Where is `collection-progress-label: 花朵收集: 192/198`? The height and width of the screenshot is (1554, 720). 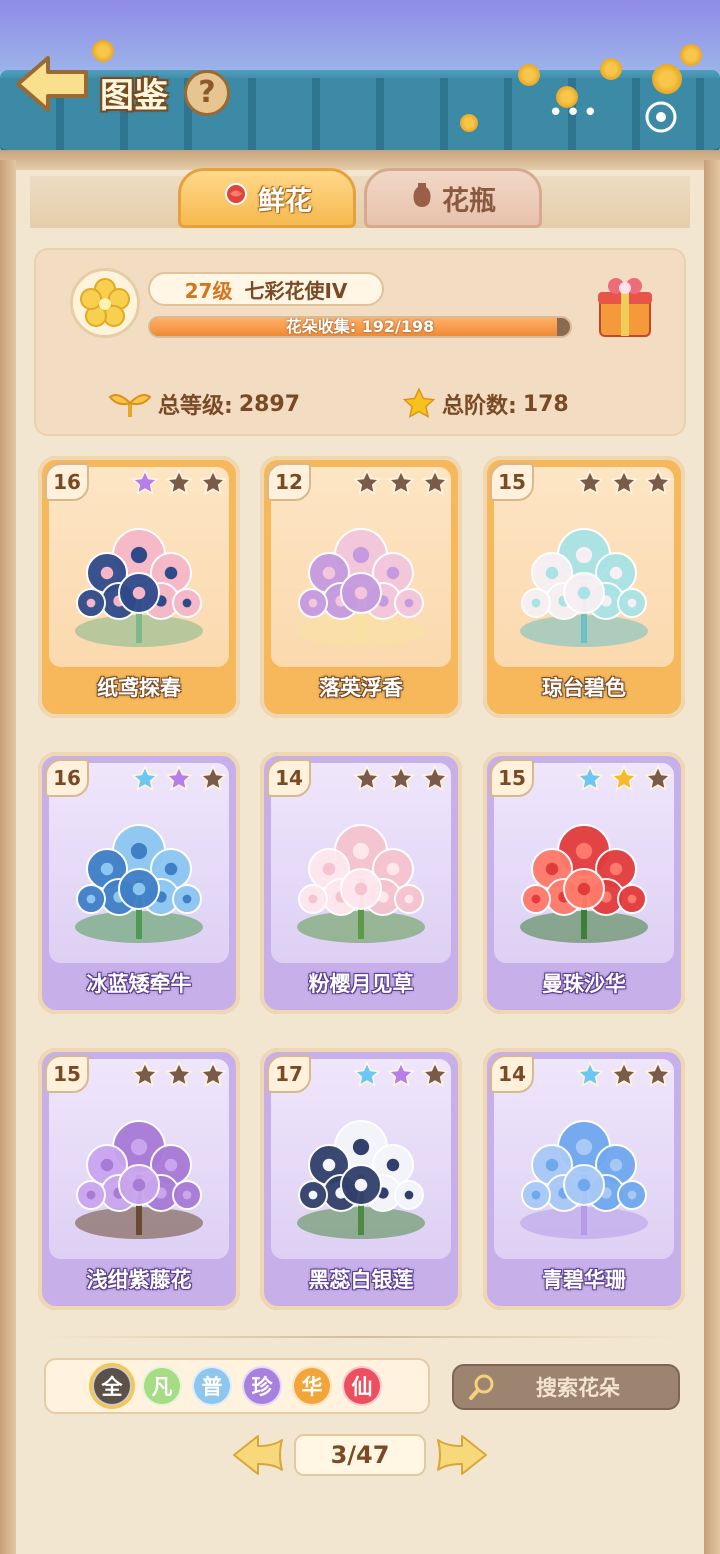
collection-progress-label: 花朵收集: 192/198 is located at coordinates (360, 326).